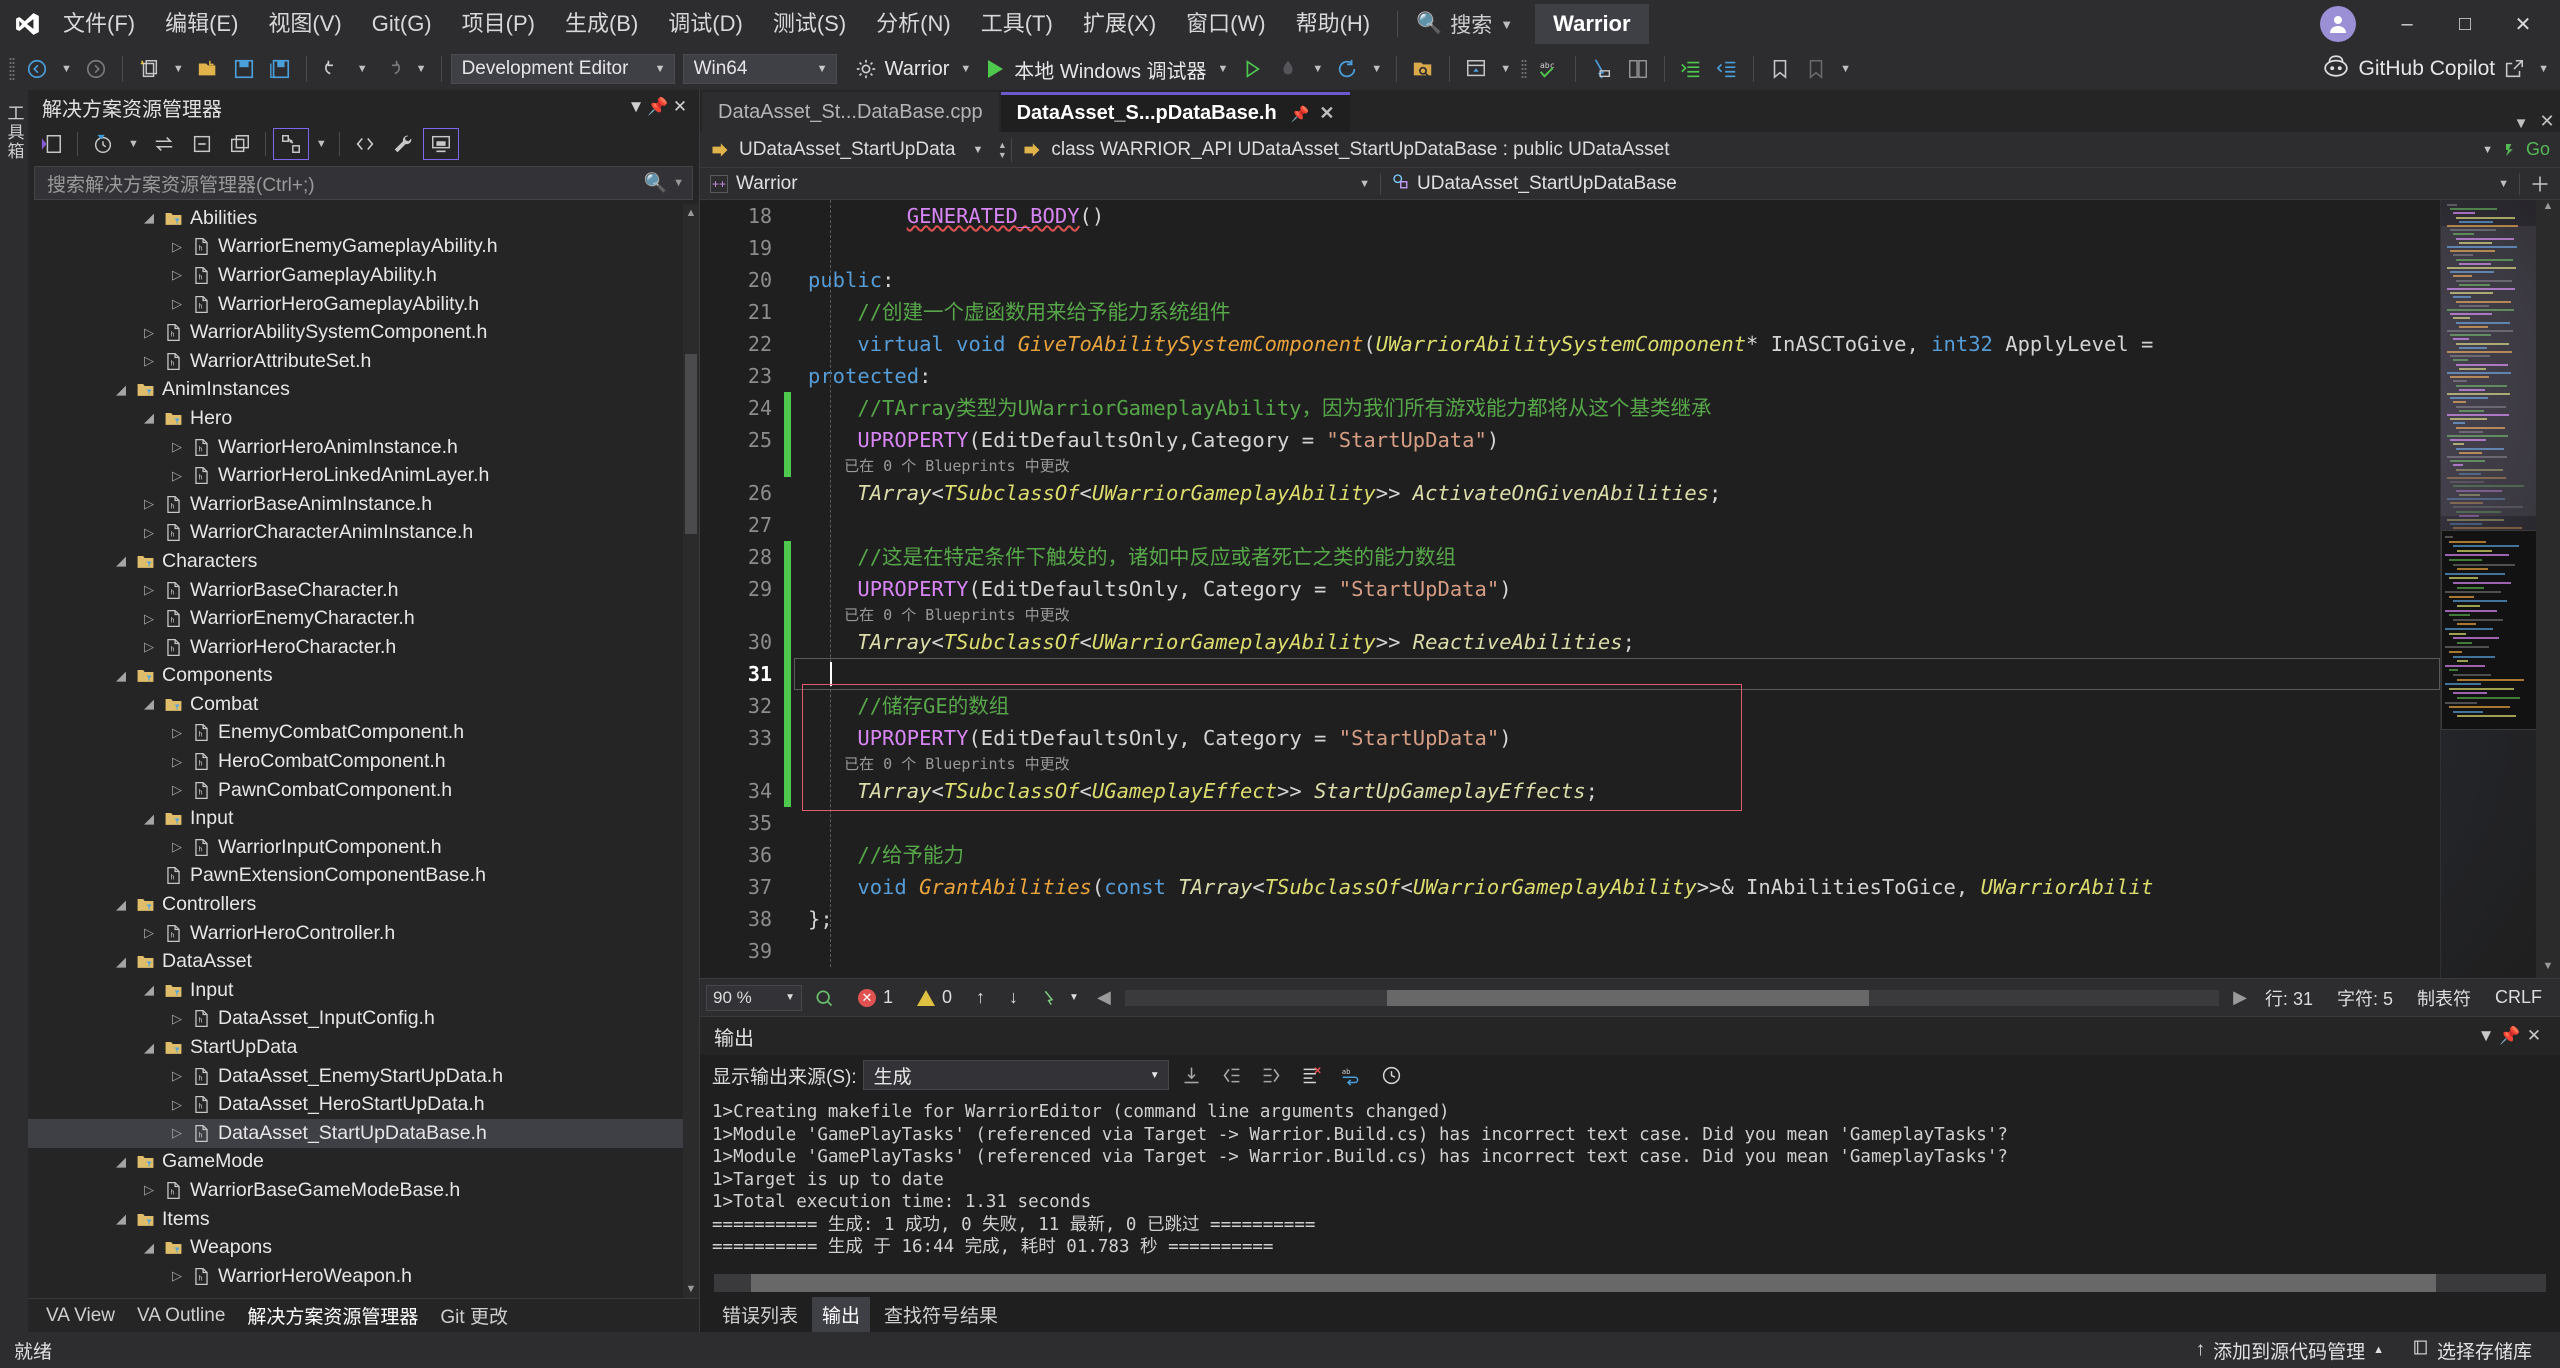 This screenshot has height=1368, width=2560. Describe the element at coordinates (363, 847) in the screenshot. I see `tree-file: ▷ h WarriorInputComponent.h` at that location.